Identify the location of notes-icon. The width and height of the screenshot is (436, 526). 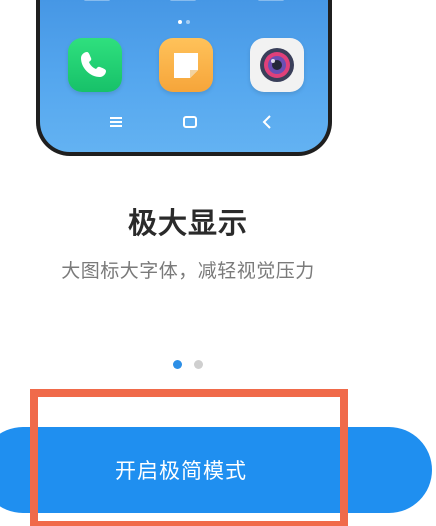
(186, 65).